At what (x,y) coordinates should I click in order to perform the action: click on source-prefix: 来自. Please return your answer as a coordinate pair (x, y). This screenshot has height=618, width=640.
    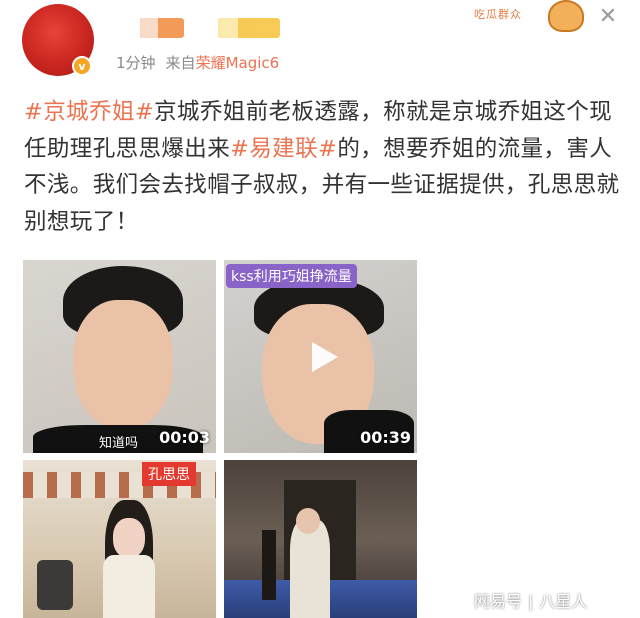
    Looking at the image, I should click on (180, 63).